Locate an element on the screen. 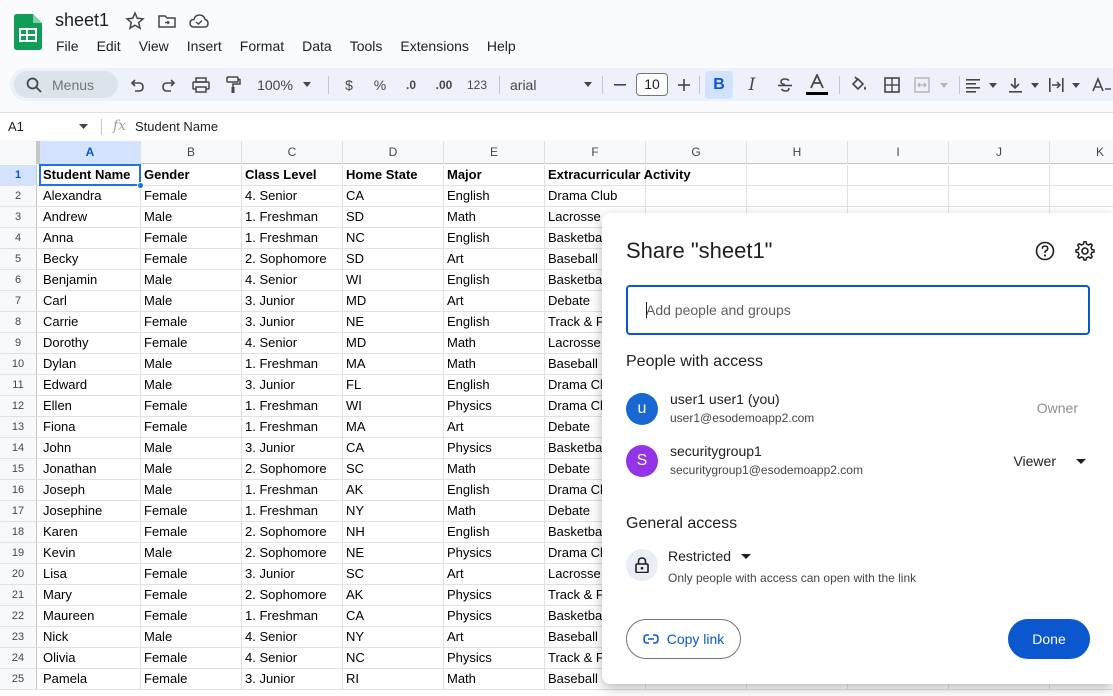 The width and height of the screenshot is (1113, 696). table-cell: Joseph is located at coordinates (90, 490).